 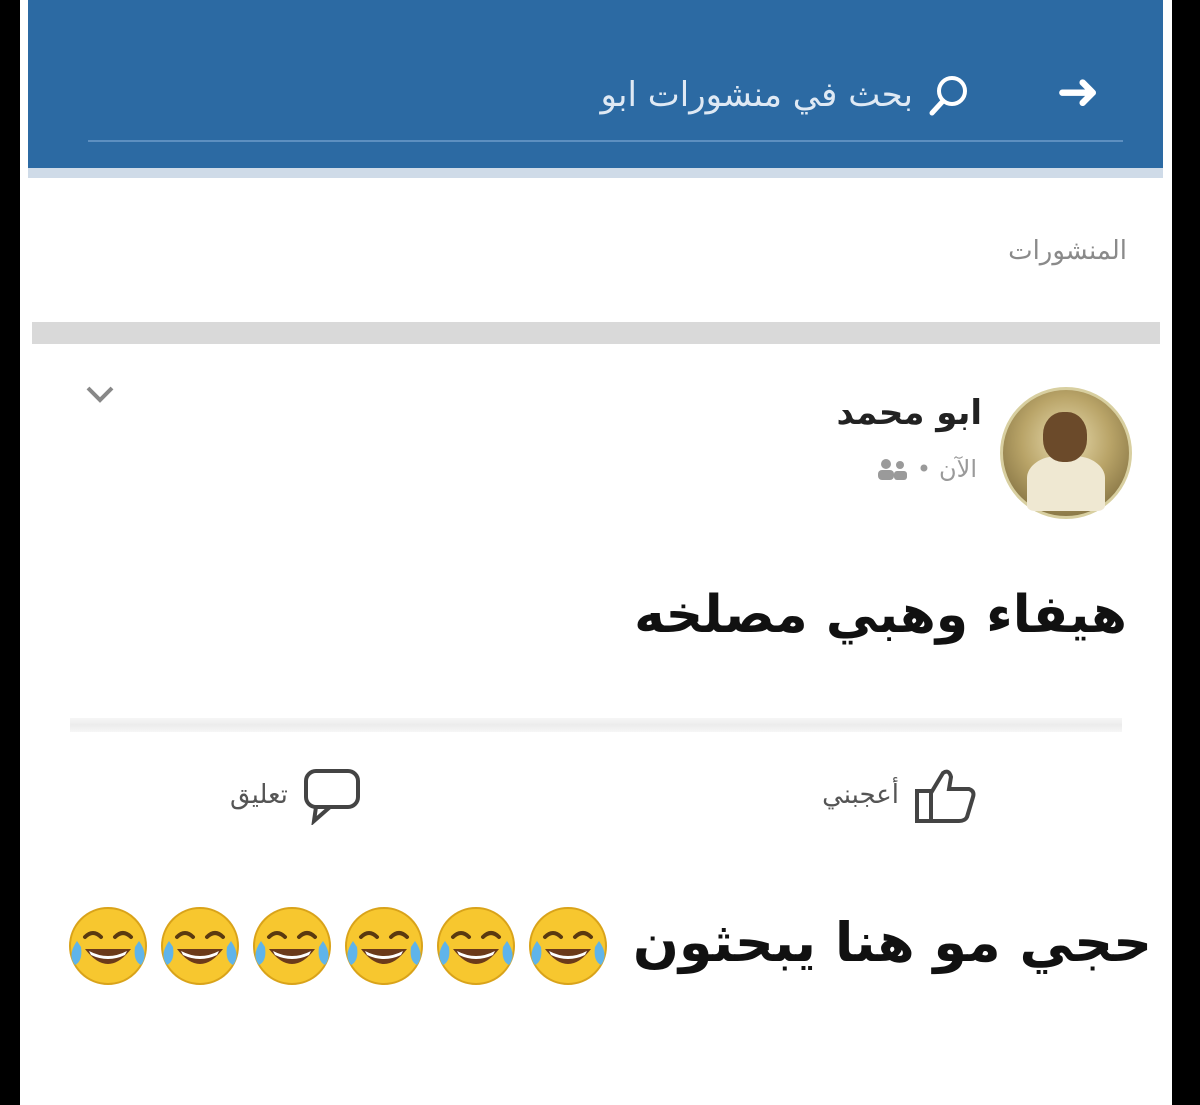 What do you see at coordinates (899, 795) in the screenshot?
I see `like-button: أعجبني` at bounding box center [899, 795].